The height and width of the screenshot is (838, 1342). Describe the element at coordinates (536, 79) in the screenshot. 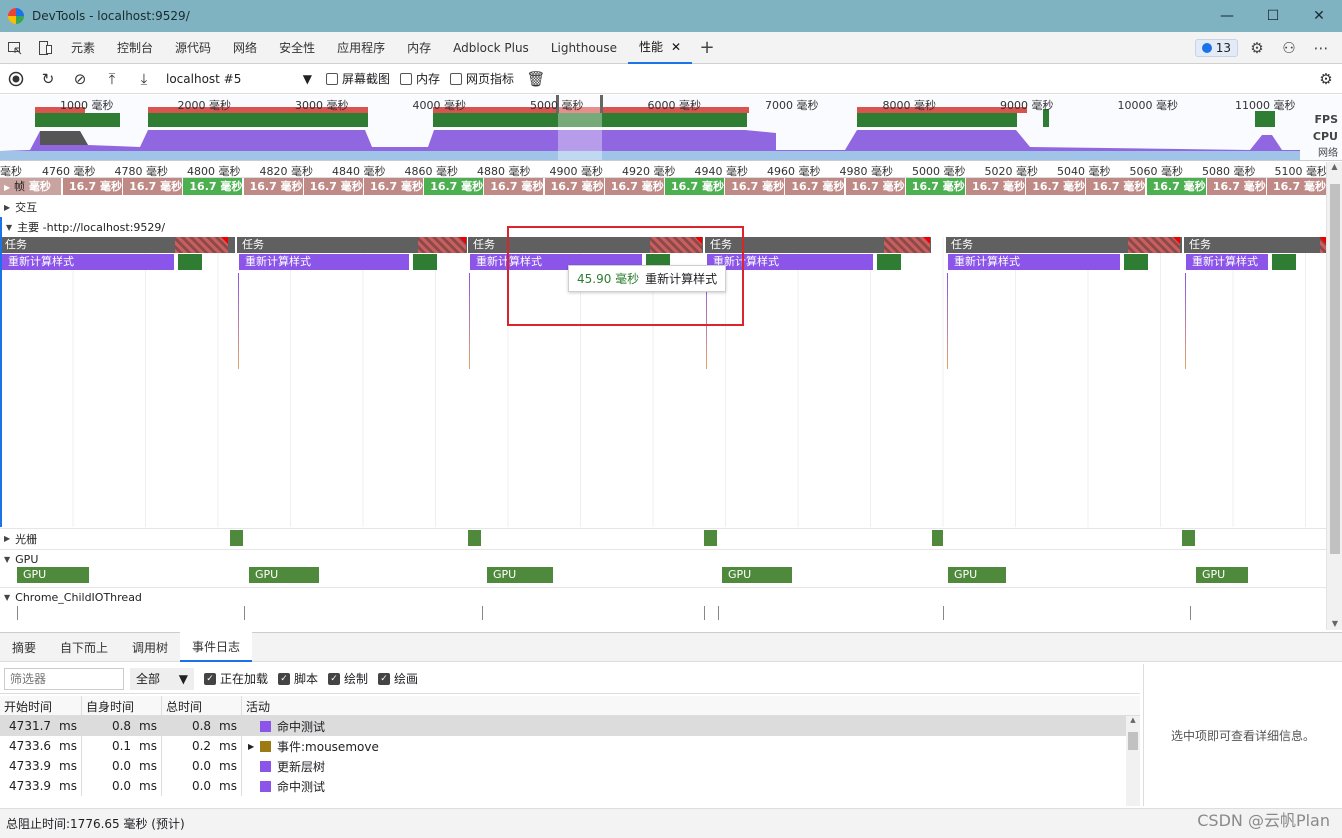

I see `trash-icon: 🗑` at that location.